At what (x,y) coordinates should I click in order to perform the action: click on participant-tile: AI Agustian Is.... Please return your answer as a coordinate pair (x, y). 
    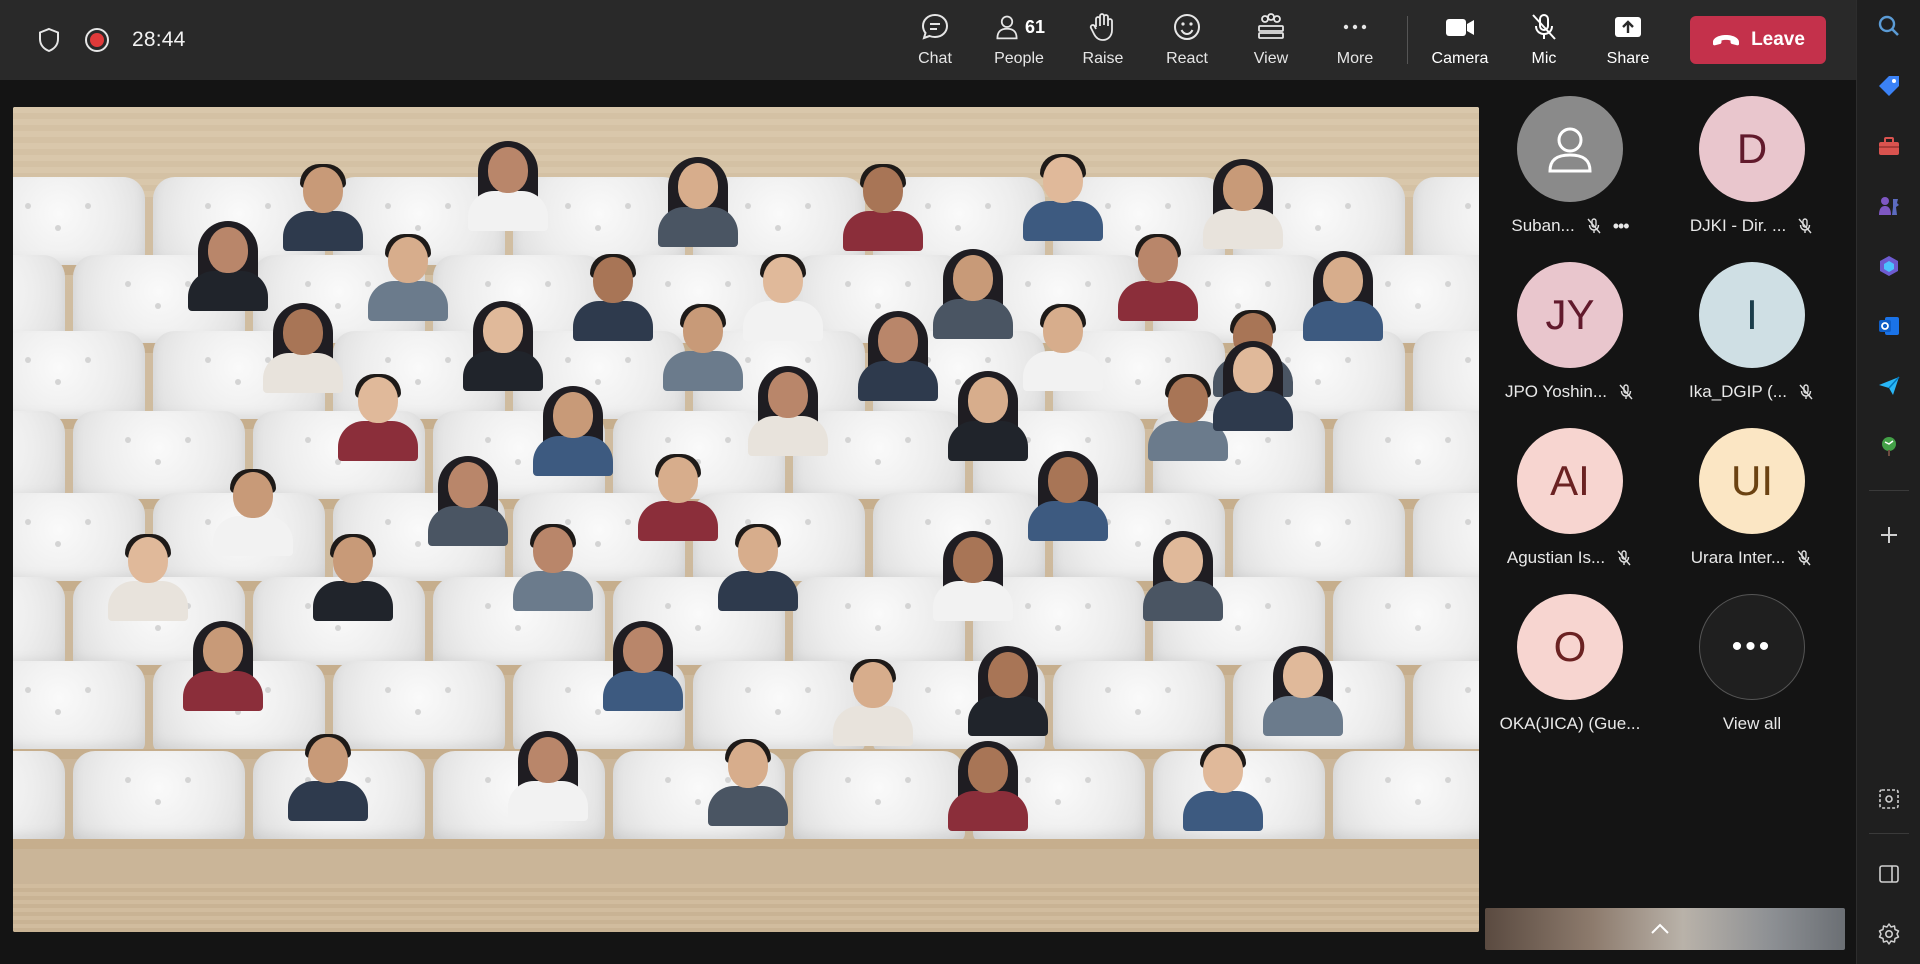
    Looking at the image, I should click on (1570, 495).